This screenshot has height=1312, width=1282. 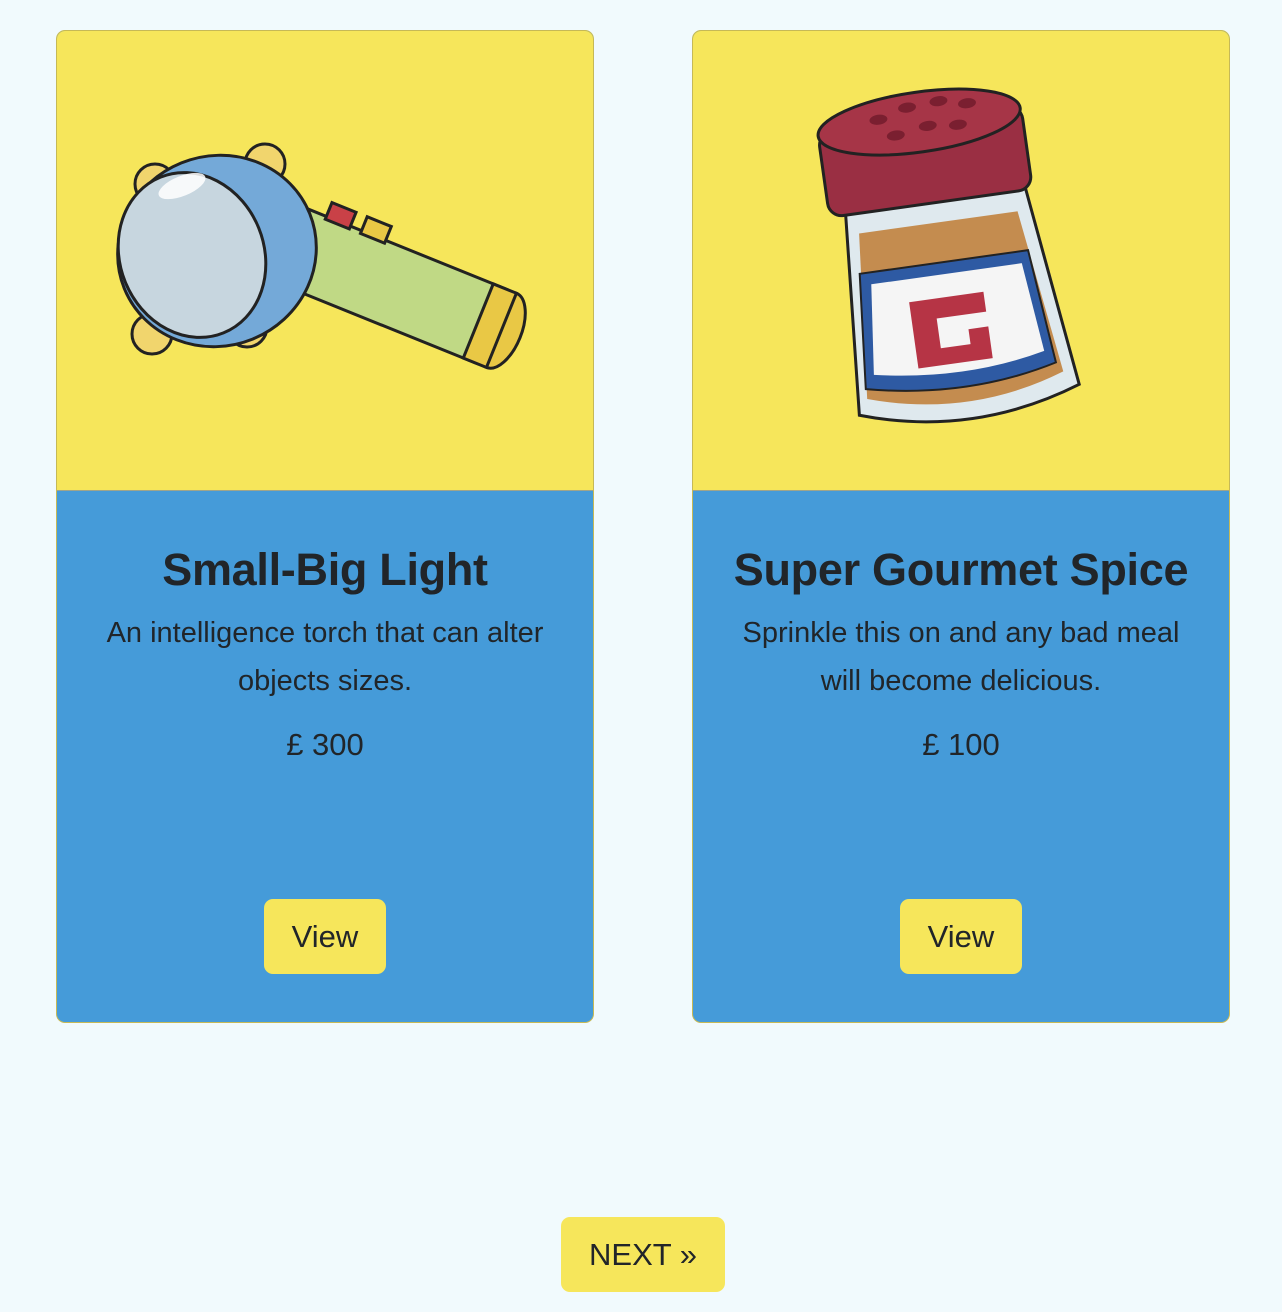 I want to click on product-title: Super Gourmet Spice, so click(x=961, y=569).